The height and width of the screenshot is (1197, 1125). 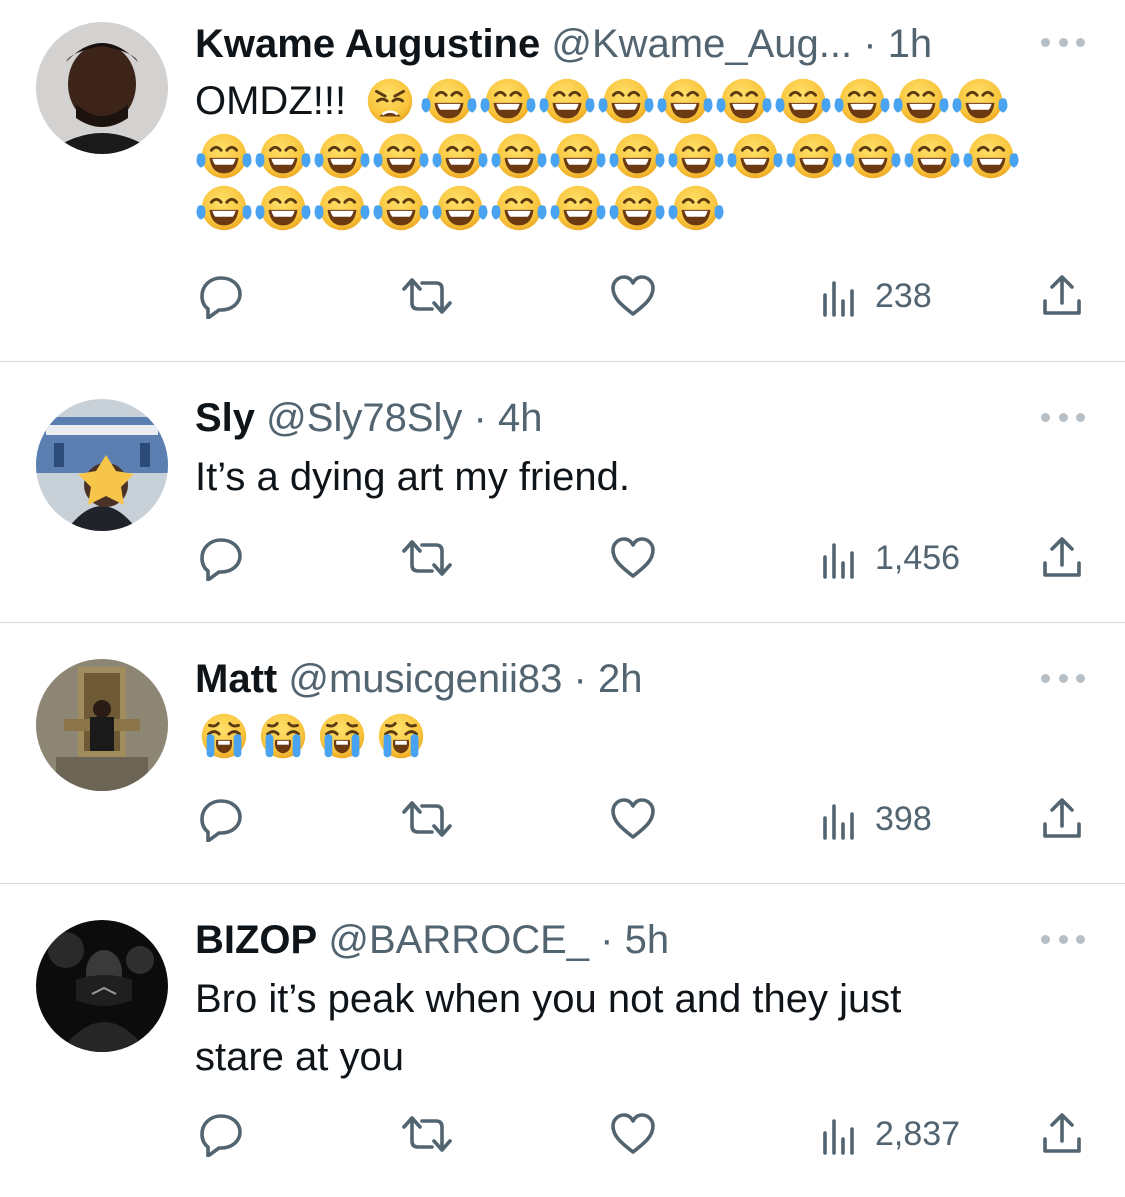 I want to click on display-name: Matt, so click(x=236, y=679).